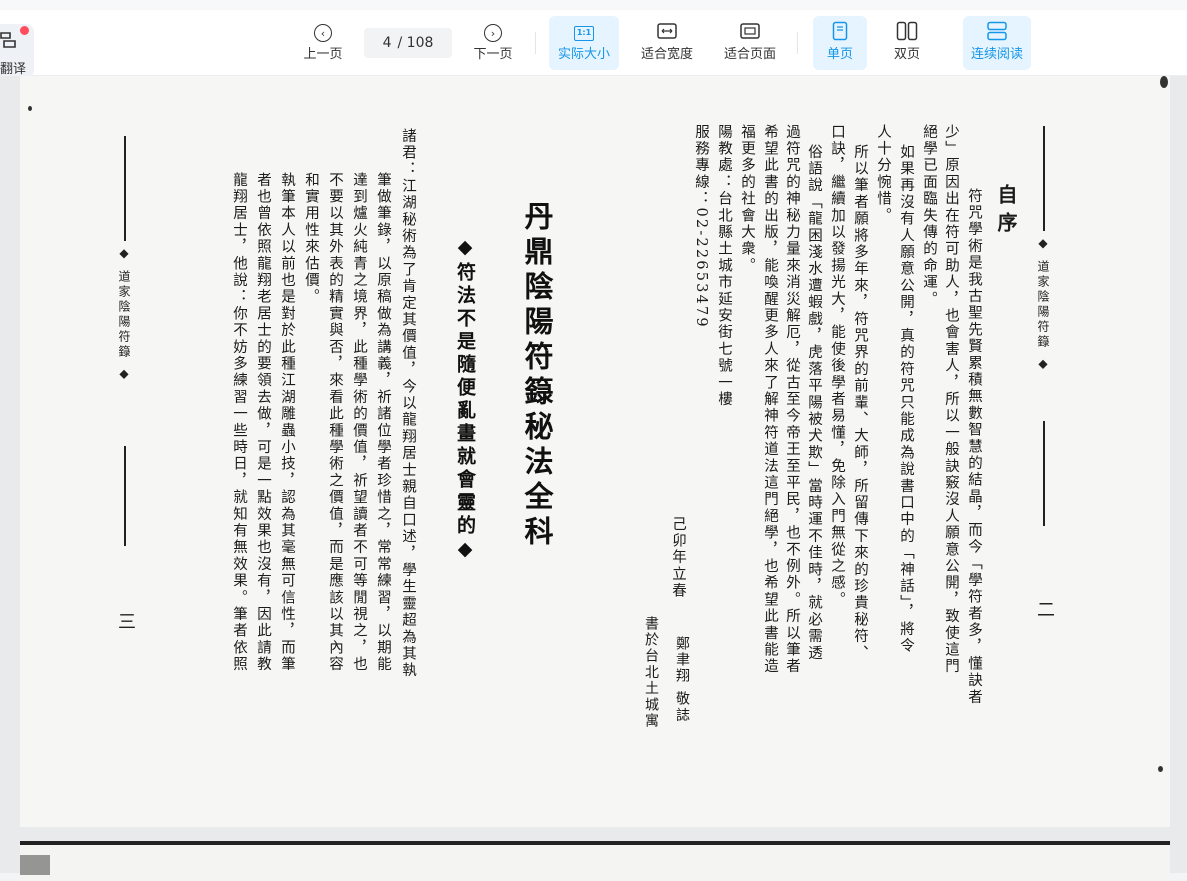 The height and width of the screenshot is (881, 1187). I want to click on single-page-label: 单页, so click(839, 54).